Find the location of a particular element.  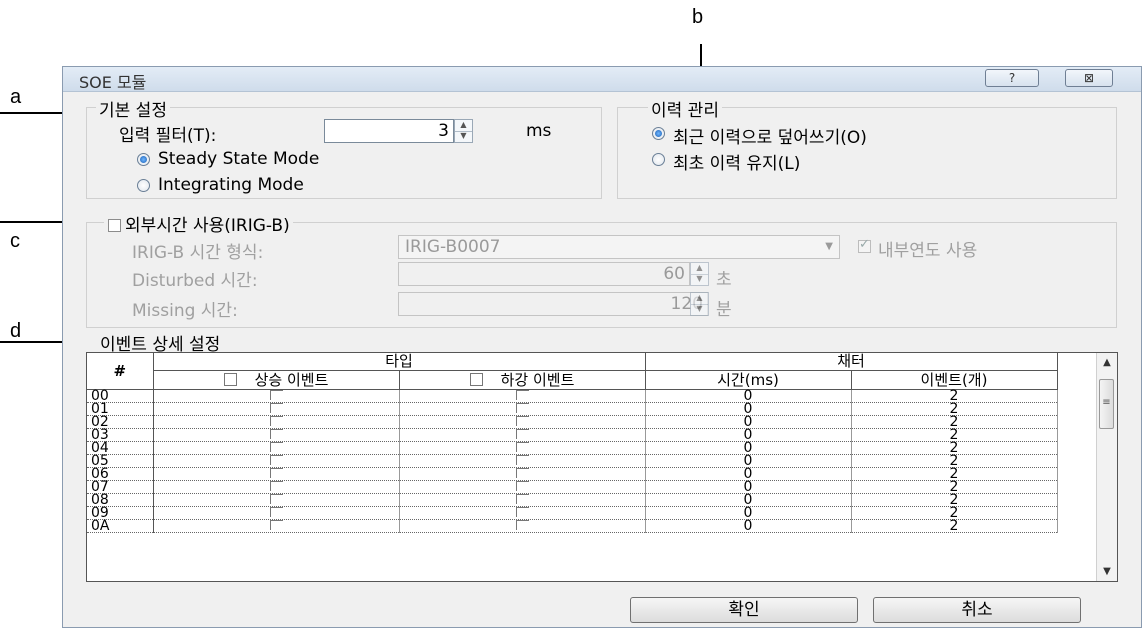

cancel-button: 취소 is located at coordinates (977, 610).